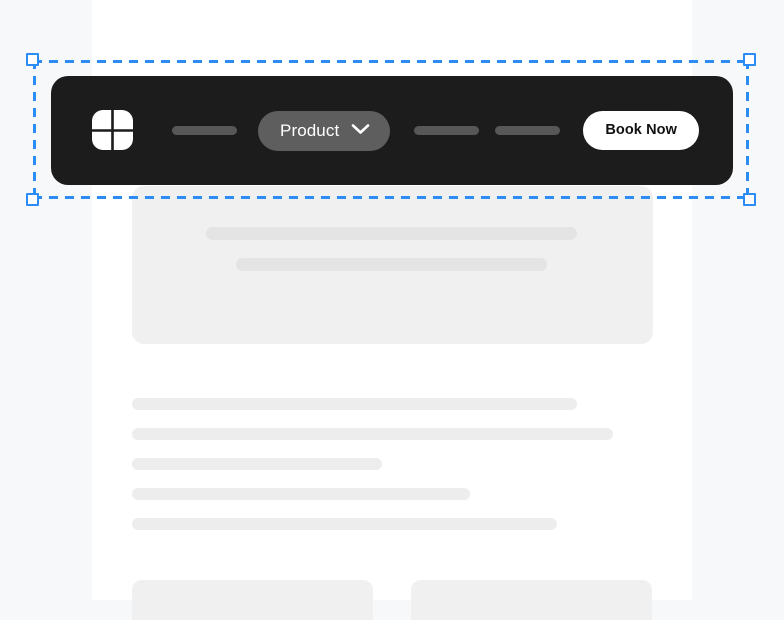 This screenshot has width=784, height=620. What do you see at coordinates (641, 130) in the screenshot?
I see `book-now-button: Book Now` at bounding box center [641, 130].